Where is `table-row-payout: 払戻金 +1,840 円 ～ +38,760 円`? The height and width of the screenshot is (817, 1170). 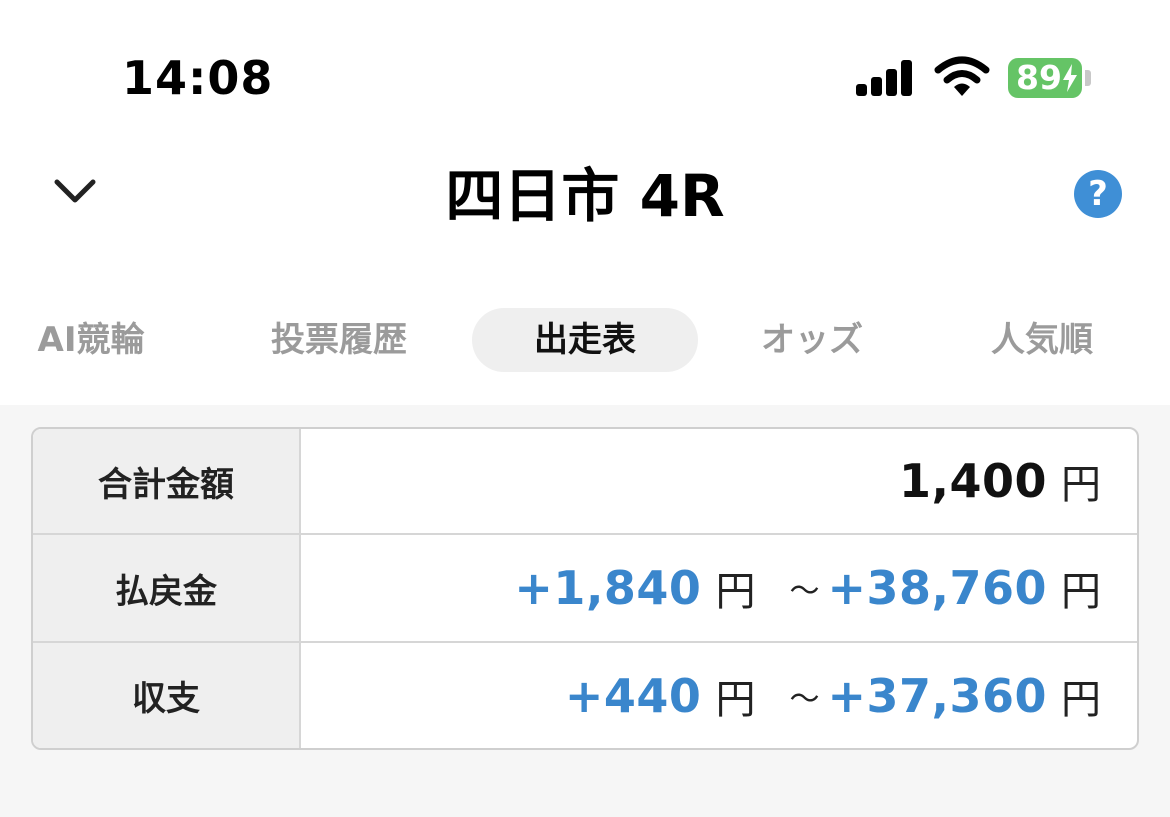
table-row-payout: 払戻金 +1,840 円 ～ +38,760 円 is located at coordinates (585, 589).